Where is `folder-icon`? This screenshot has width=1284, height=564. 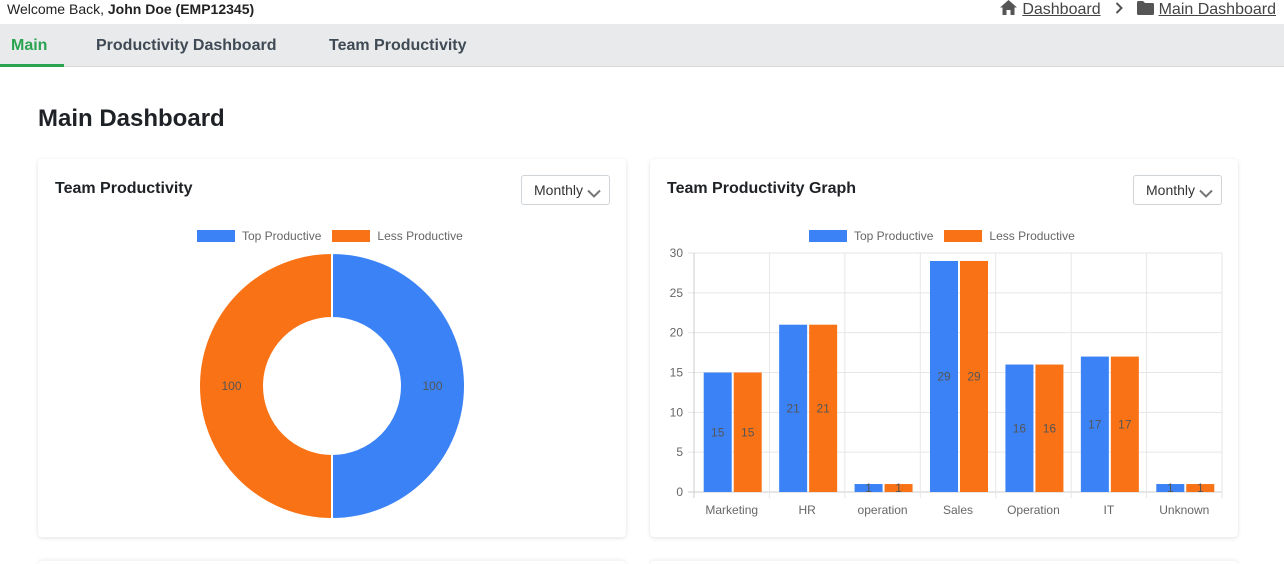 folder-icon is located at coordinates (1145, 10).